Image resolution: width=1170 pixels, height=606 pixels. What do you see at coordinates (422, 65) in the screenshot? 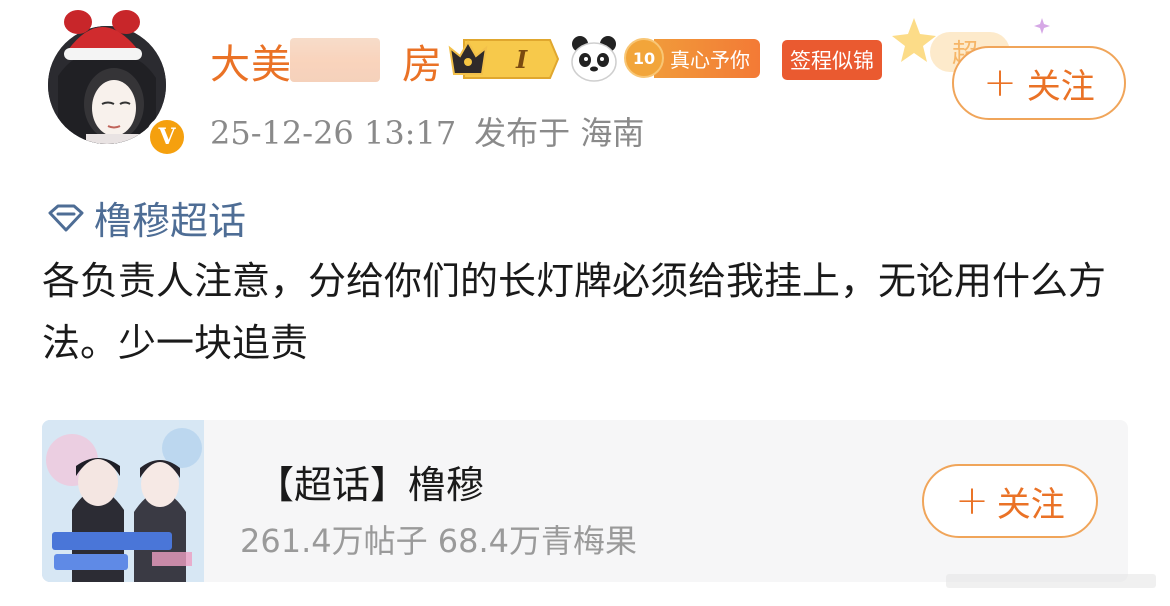
I see `username-part: 房` at bounding box center [422, 65].